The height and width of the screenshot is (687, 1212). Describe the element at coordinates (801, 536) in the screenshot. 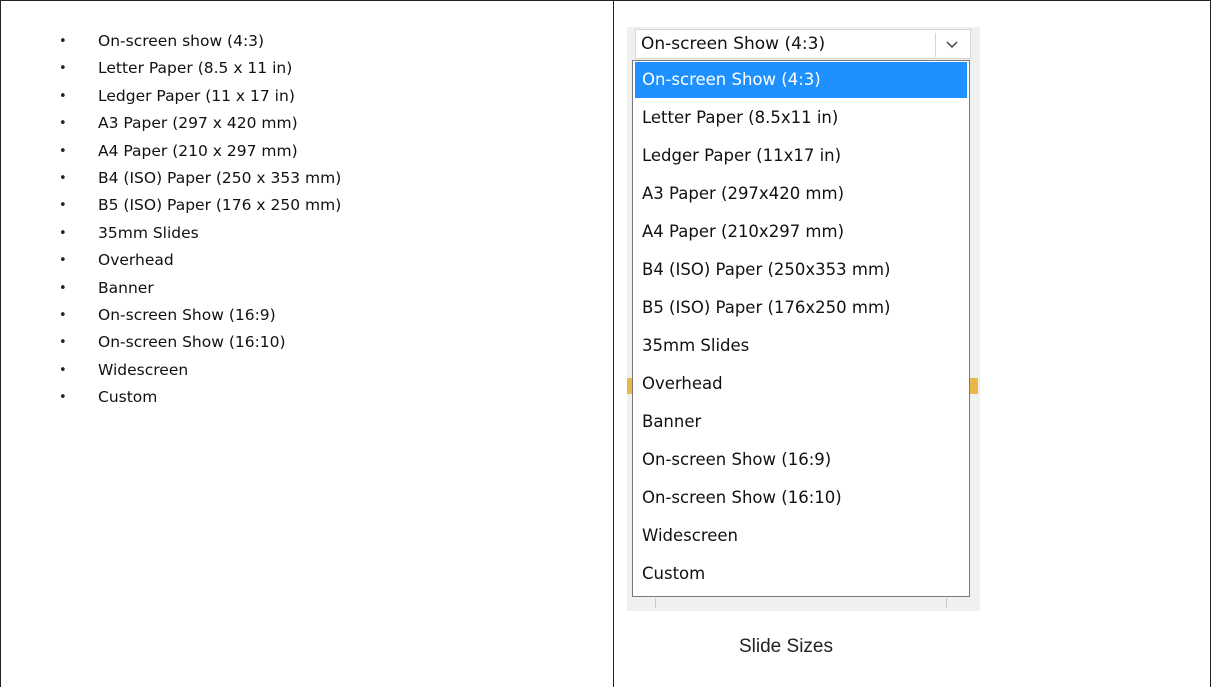

I see `dropdown-option: Widescreen` at that location.